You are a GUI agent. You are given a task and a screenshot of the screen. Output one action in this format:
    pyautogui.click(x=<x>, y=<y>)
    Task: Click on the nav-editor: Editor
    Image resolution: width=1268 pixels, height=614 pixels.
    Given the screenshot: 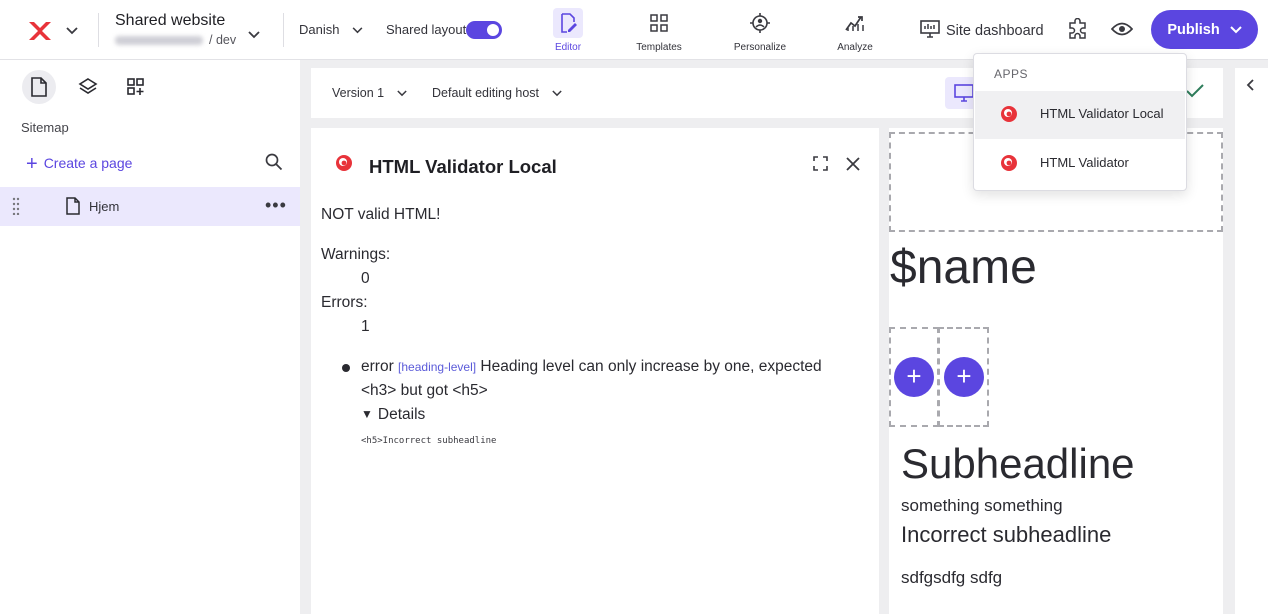 What is the action you would take?
    pyautogui.click(x=568, y=30)
    